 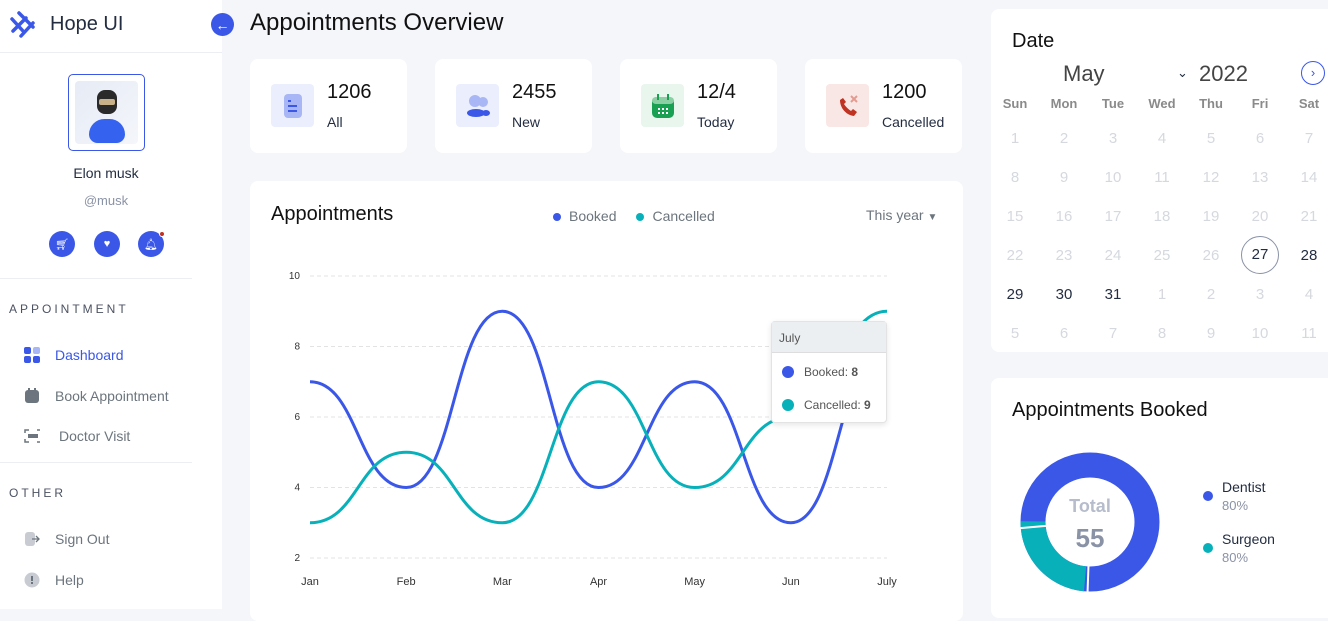 What do you see at coordinates (1110, 410) in the screenshot?
I see `booked-title: Appointments Booked` at bounding box center [1110, 410].